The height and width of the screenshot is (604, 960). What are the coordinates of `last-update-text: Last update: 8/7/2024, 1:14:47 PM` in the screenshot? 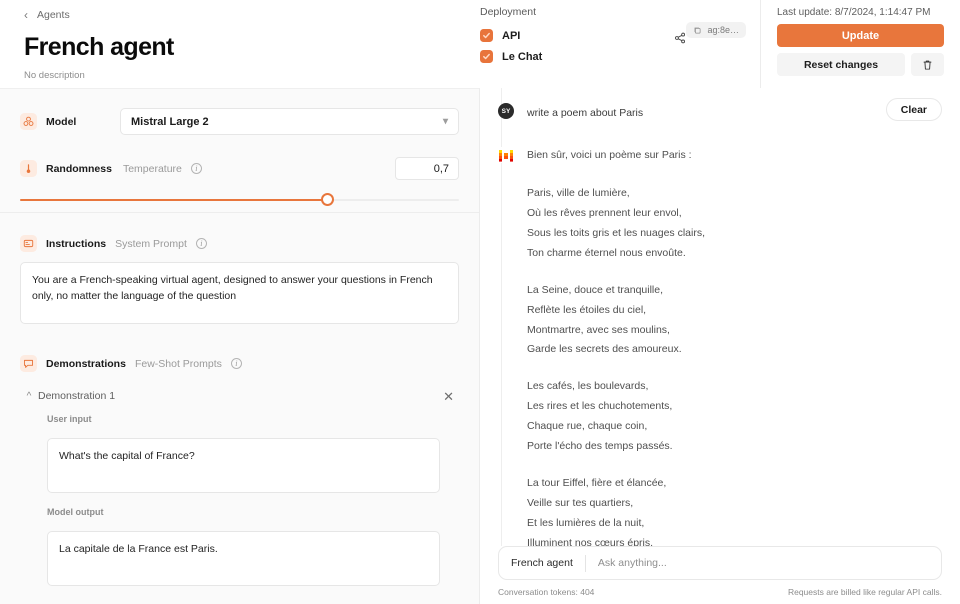 It's located at (854, 12).